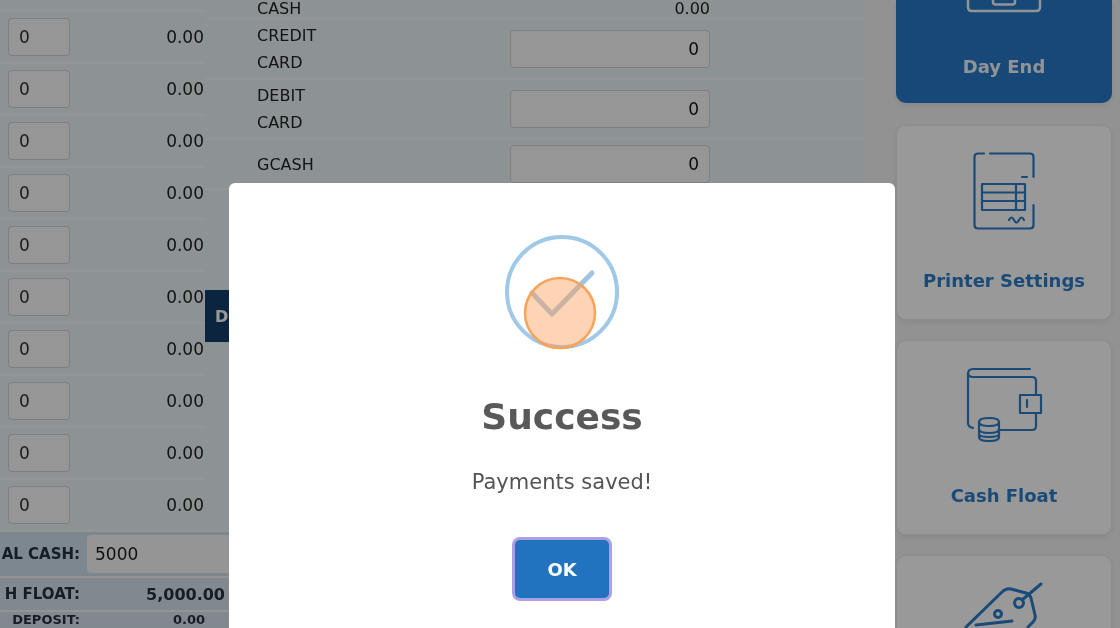 The height and width of the screenshot is (628, 1120). I want to click on summary-label: H FLOAT:, so click(41, 594).